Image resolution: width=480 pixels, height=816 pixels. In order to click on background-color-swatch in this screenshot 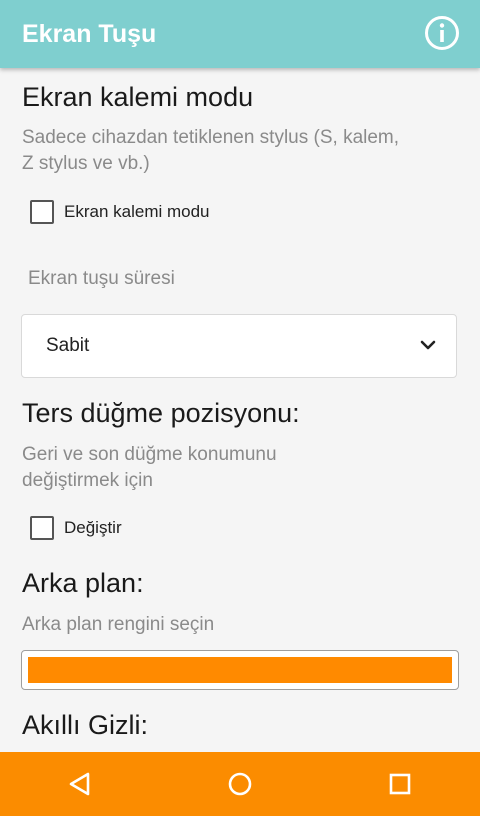, I will do `click(240, 670)`.